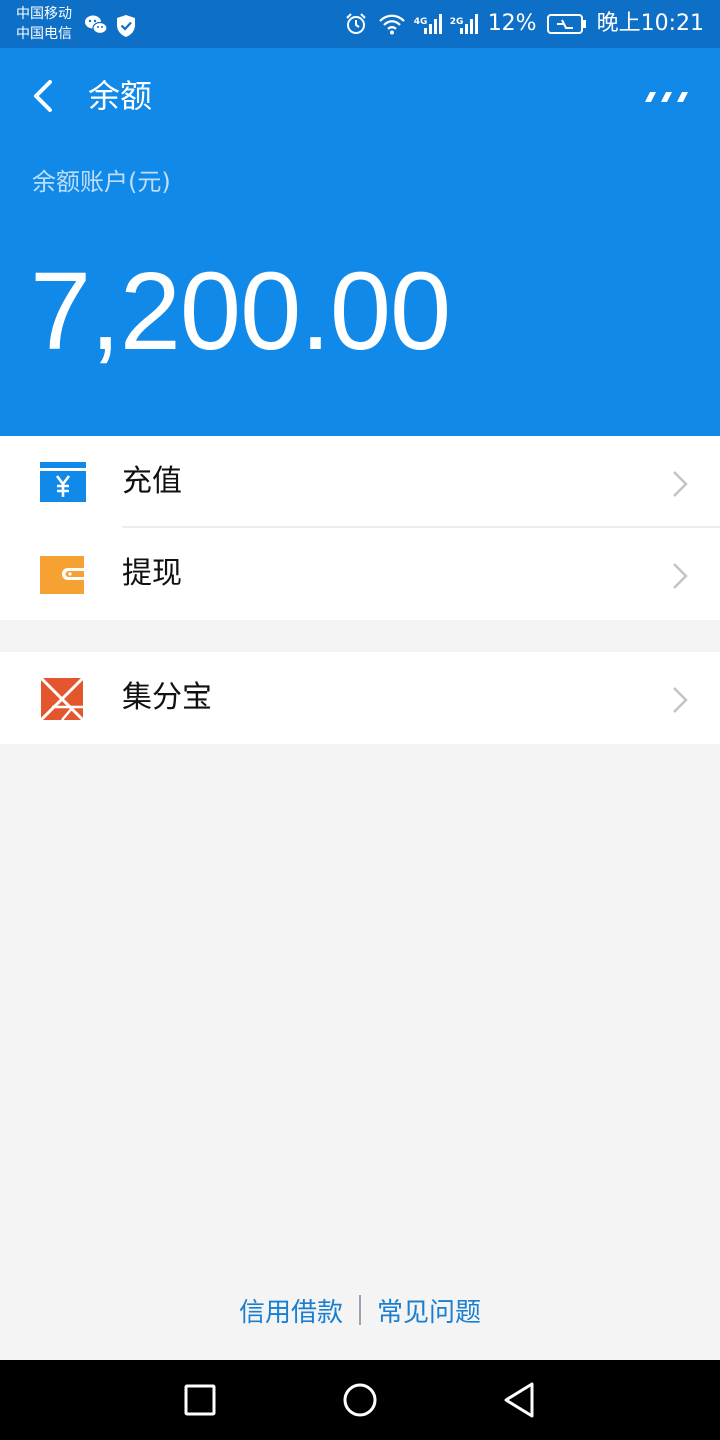  What do you see at coordinates (44, 14) in the screenshot?
I see `carrier-1: 中国移动` at bounding box center [44, 14].